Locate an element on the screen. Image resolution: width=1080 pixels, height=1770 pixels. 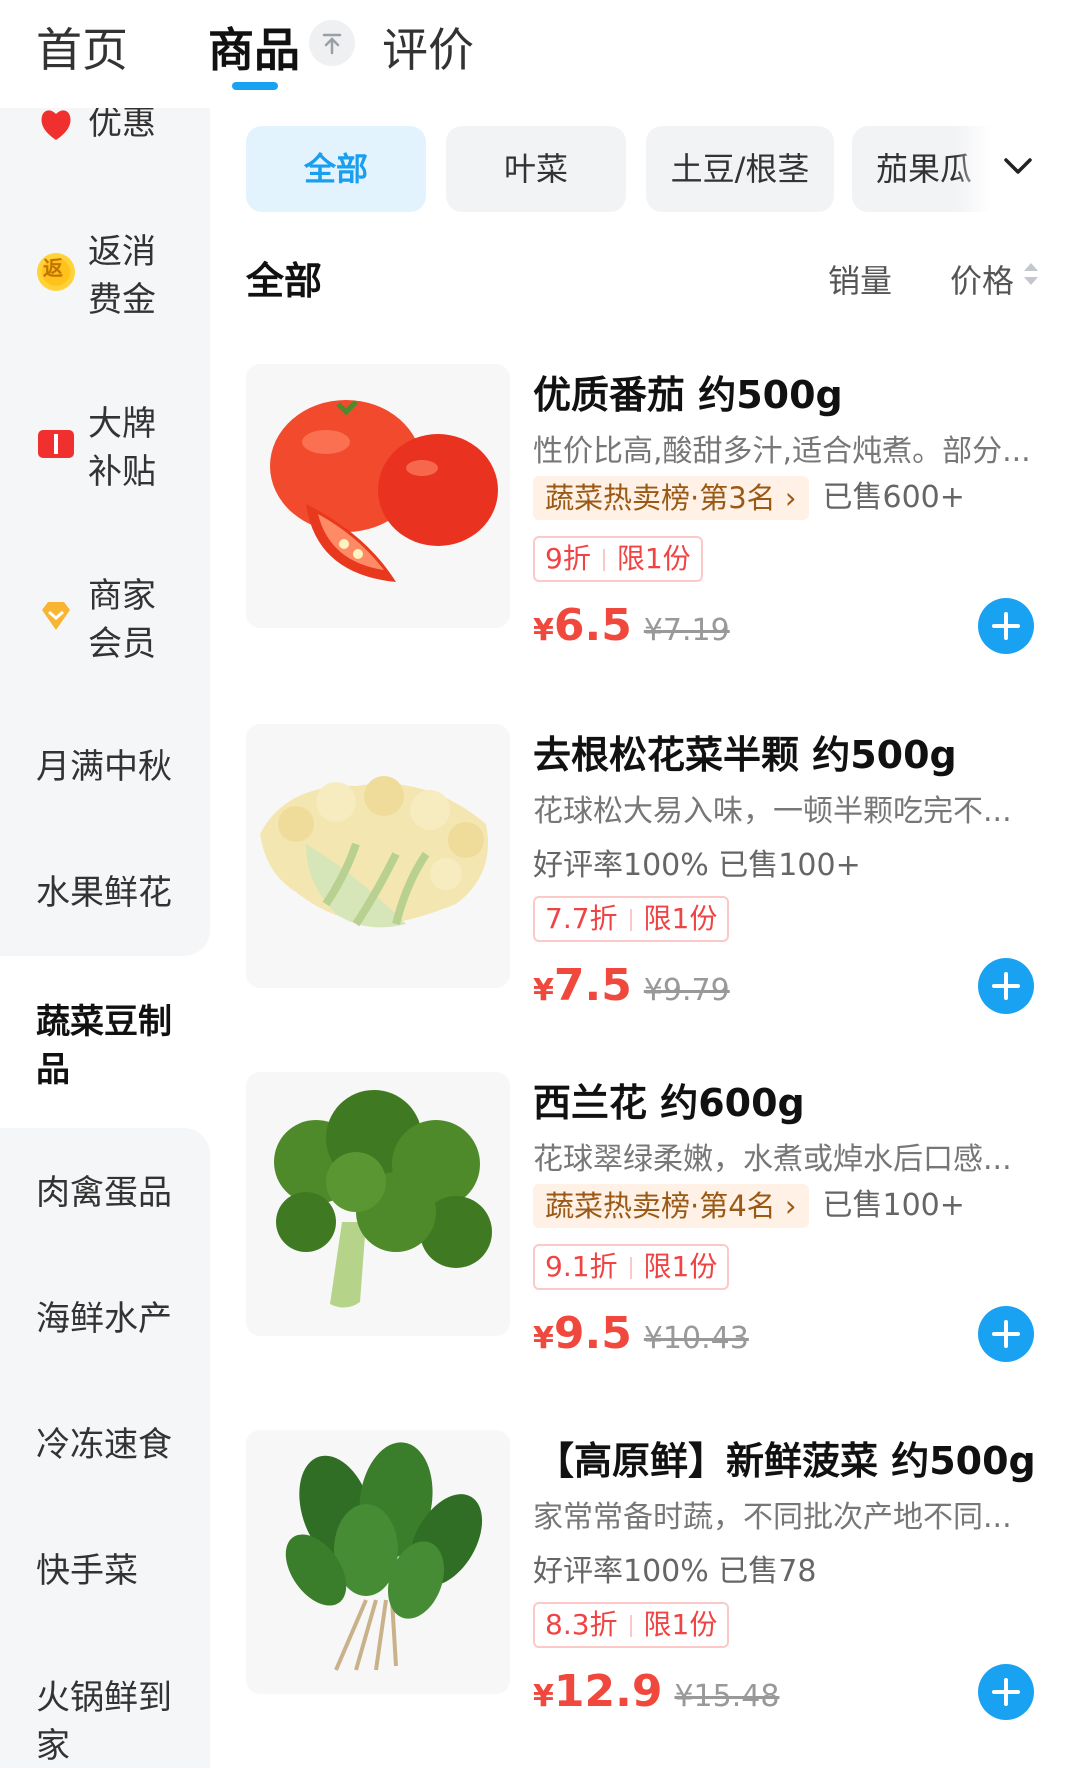
product-name: 优质番茄 约500g is located at coordinates (688, 391).